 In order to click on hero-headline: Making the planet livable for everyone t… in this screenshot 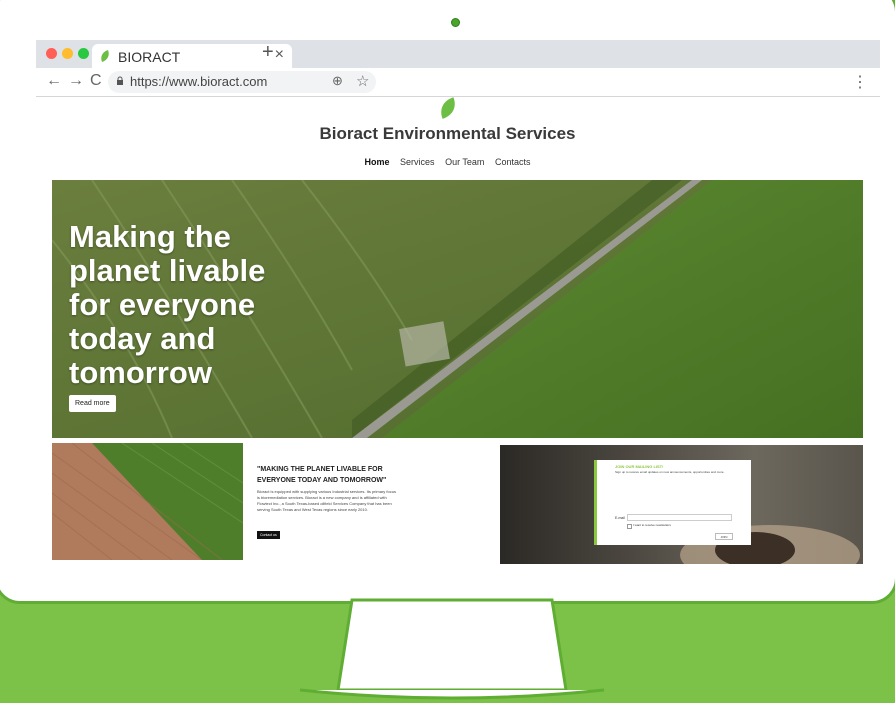, I will do `click(167, 304)`.